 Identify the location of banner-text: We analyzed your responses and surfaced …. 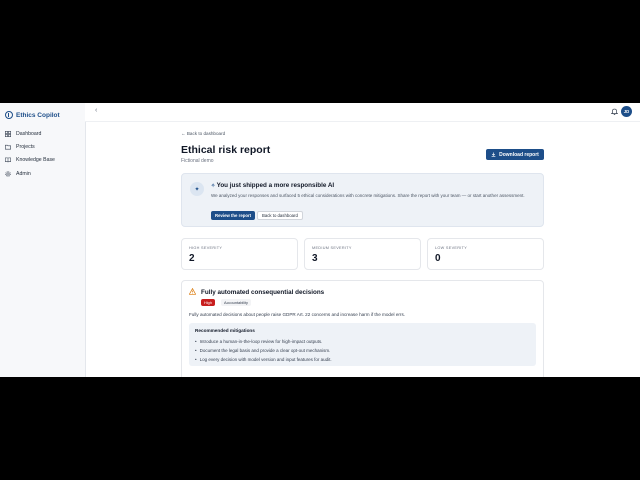
(368, 195).